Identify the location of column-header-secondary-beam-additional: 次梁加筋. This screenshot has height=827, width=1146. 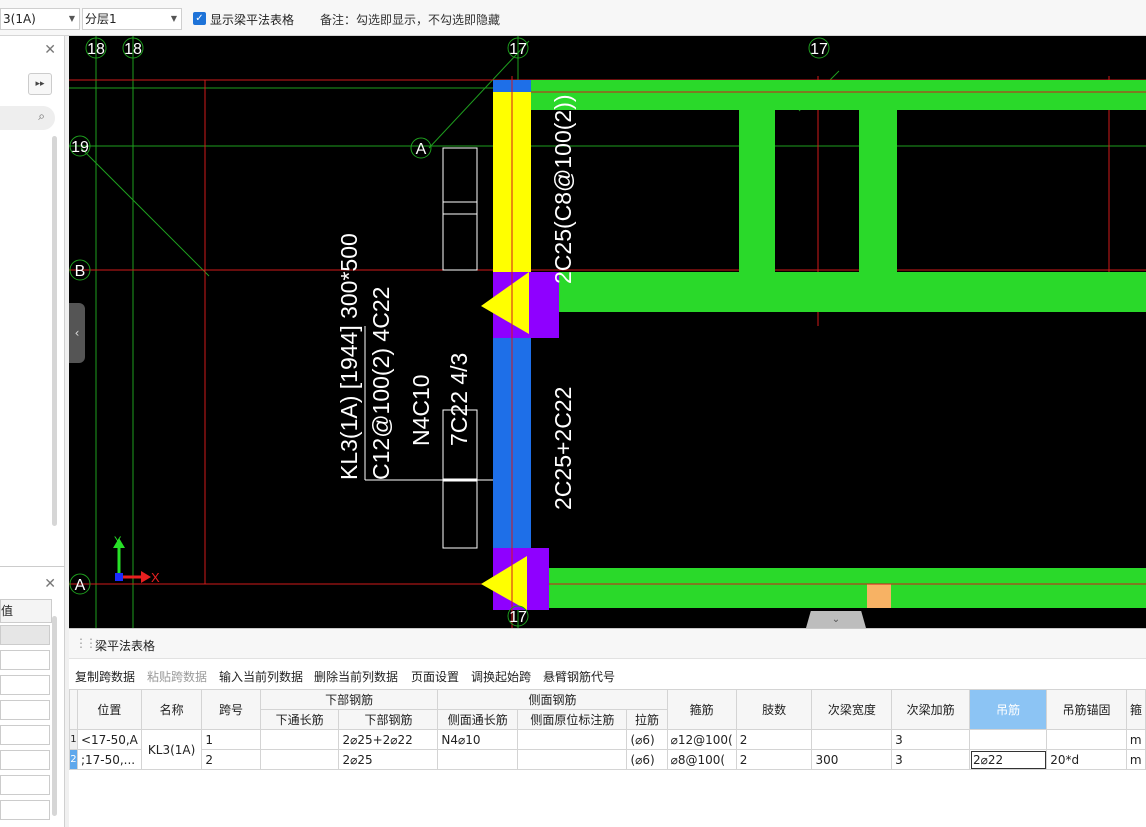
(930, 709).